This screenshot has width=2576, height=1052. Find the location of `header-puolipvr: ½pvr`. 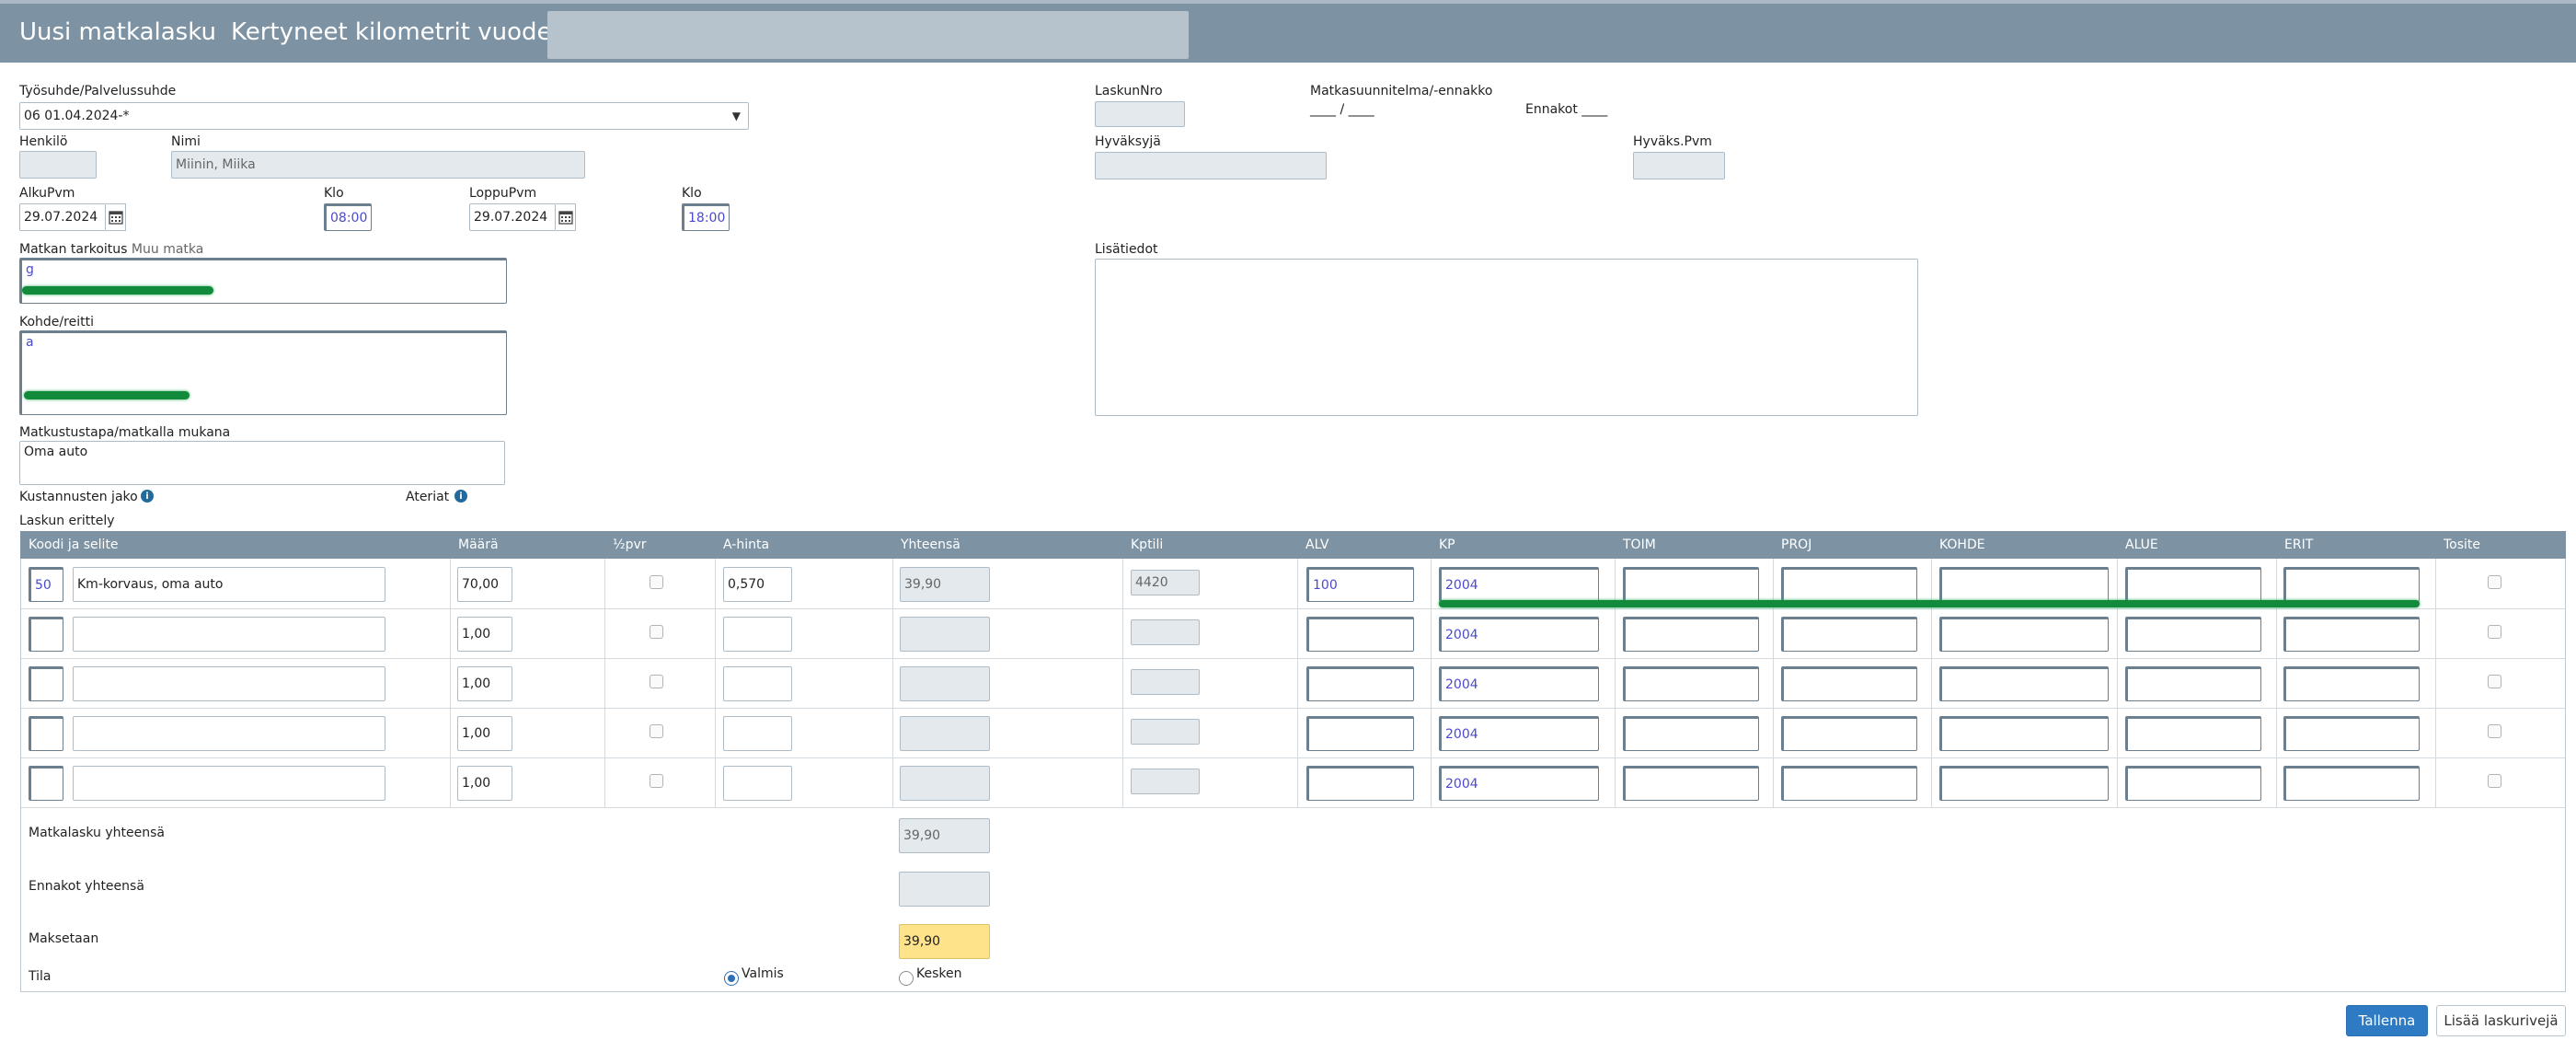

header-puolipvr: ½pvr is located at coordinates (630, 545).